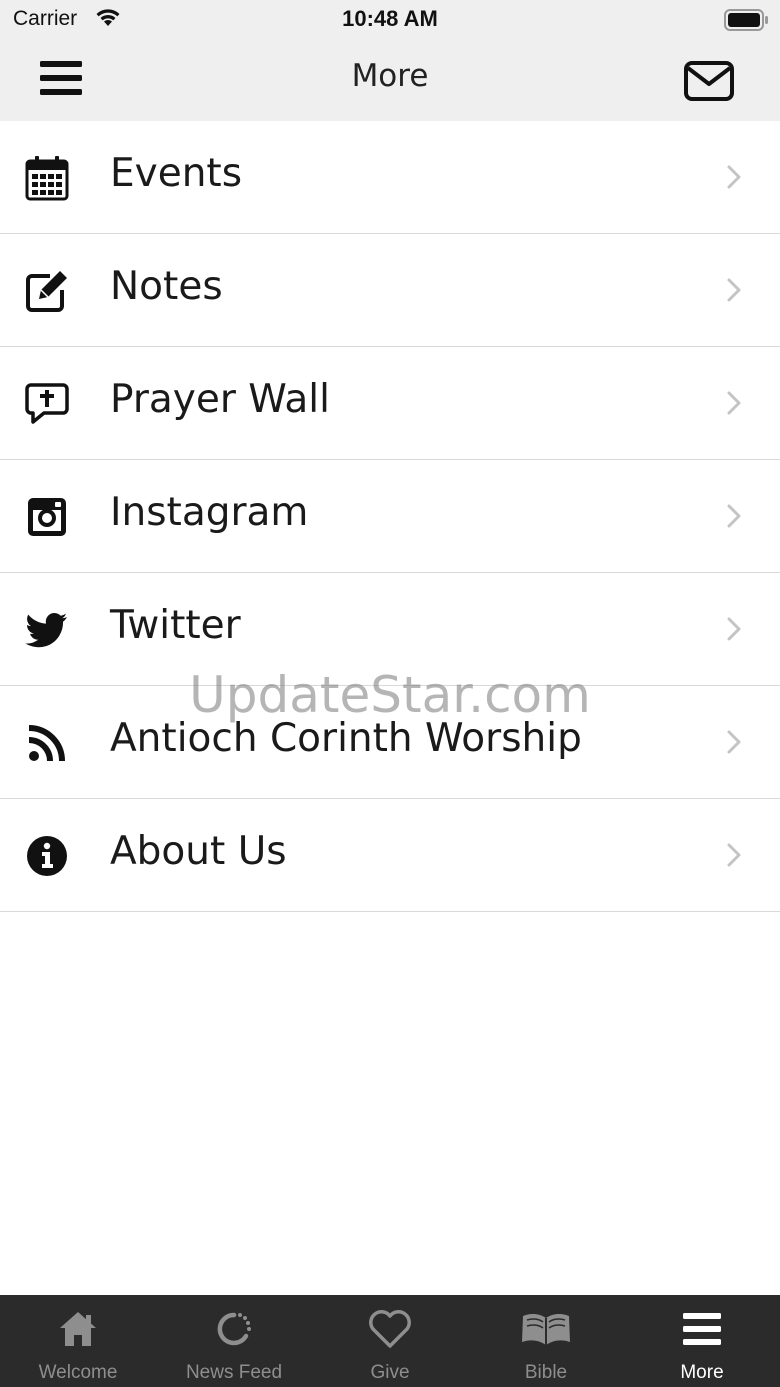  Describe the element at coordinates (234, 1372) in the screenshot. I see `tab-label: News Feed` at that location.